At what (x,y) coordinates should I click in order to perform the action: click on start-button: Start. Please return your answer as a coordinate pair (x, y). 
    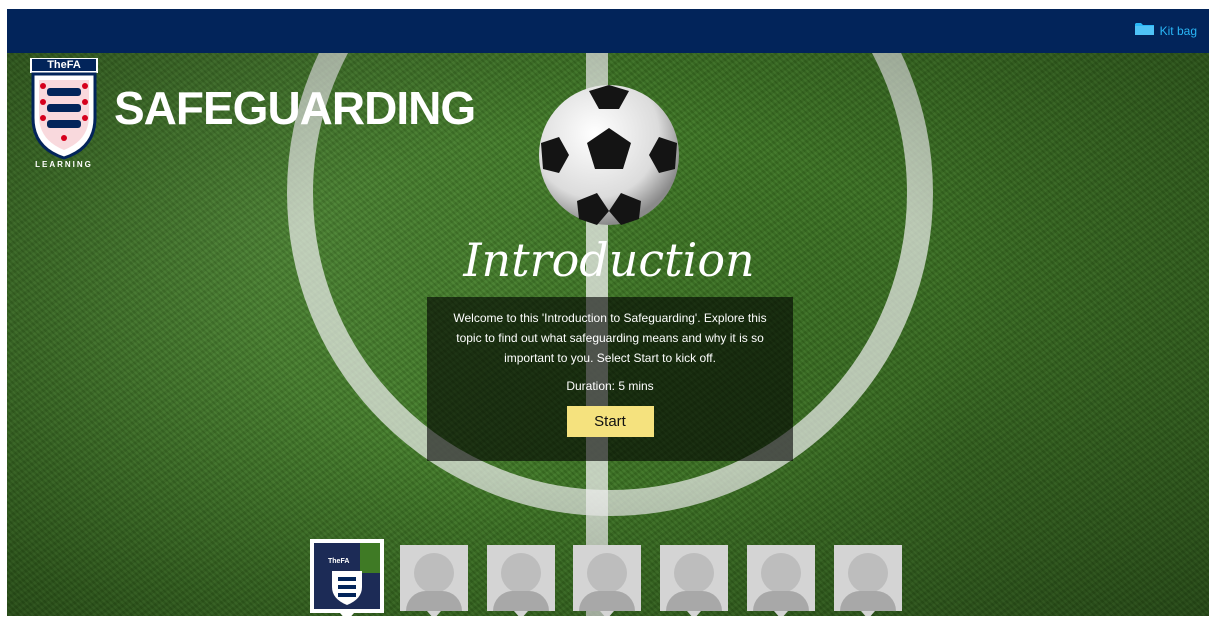
    Looking at the image, I should click on (610, 421).